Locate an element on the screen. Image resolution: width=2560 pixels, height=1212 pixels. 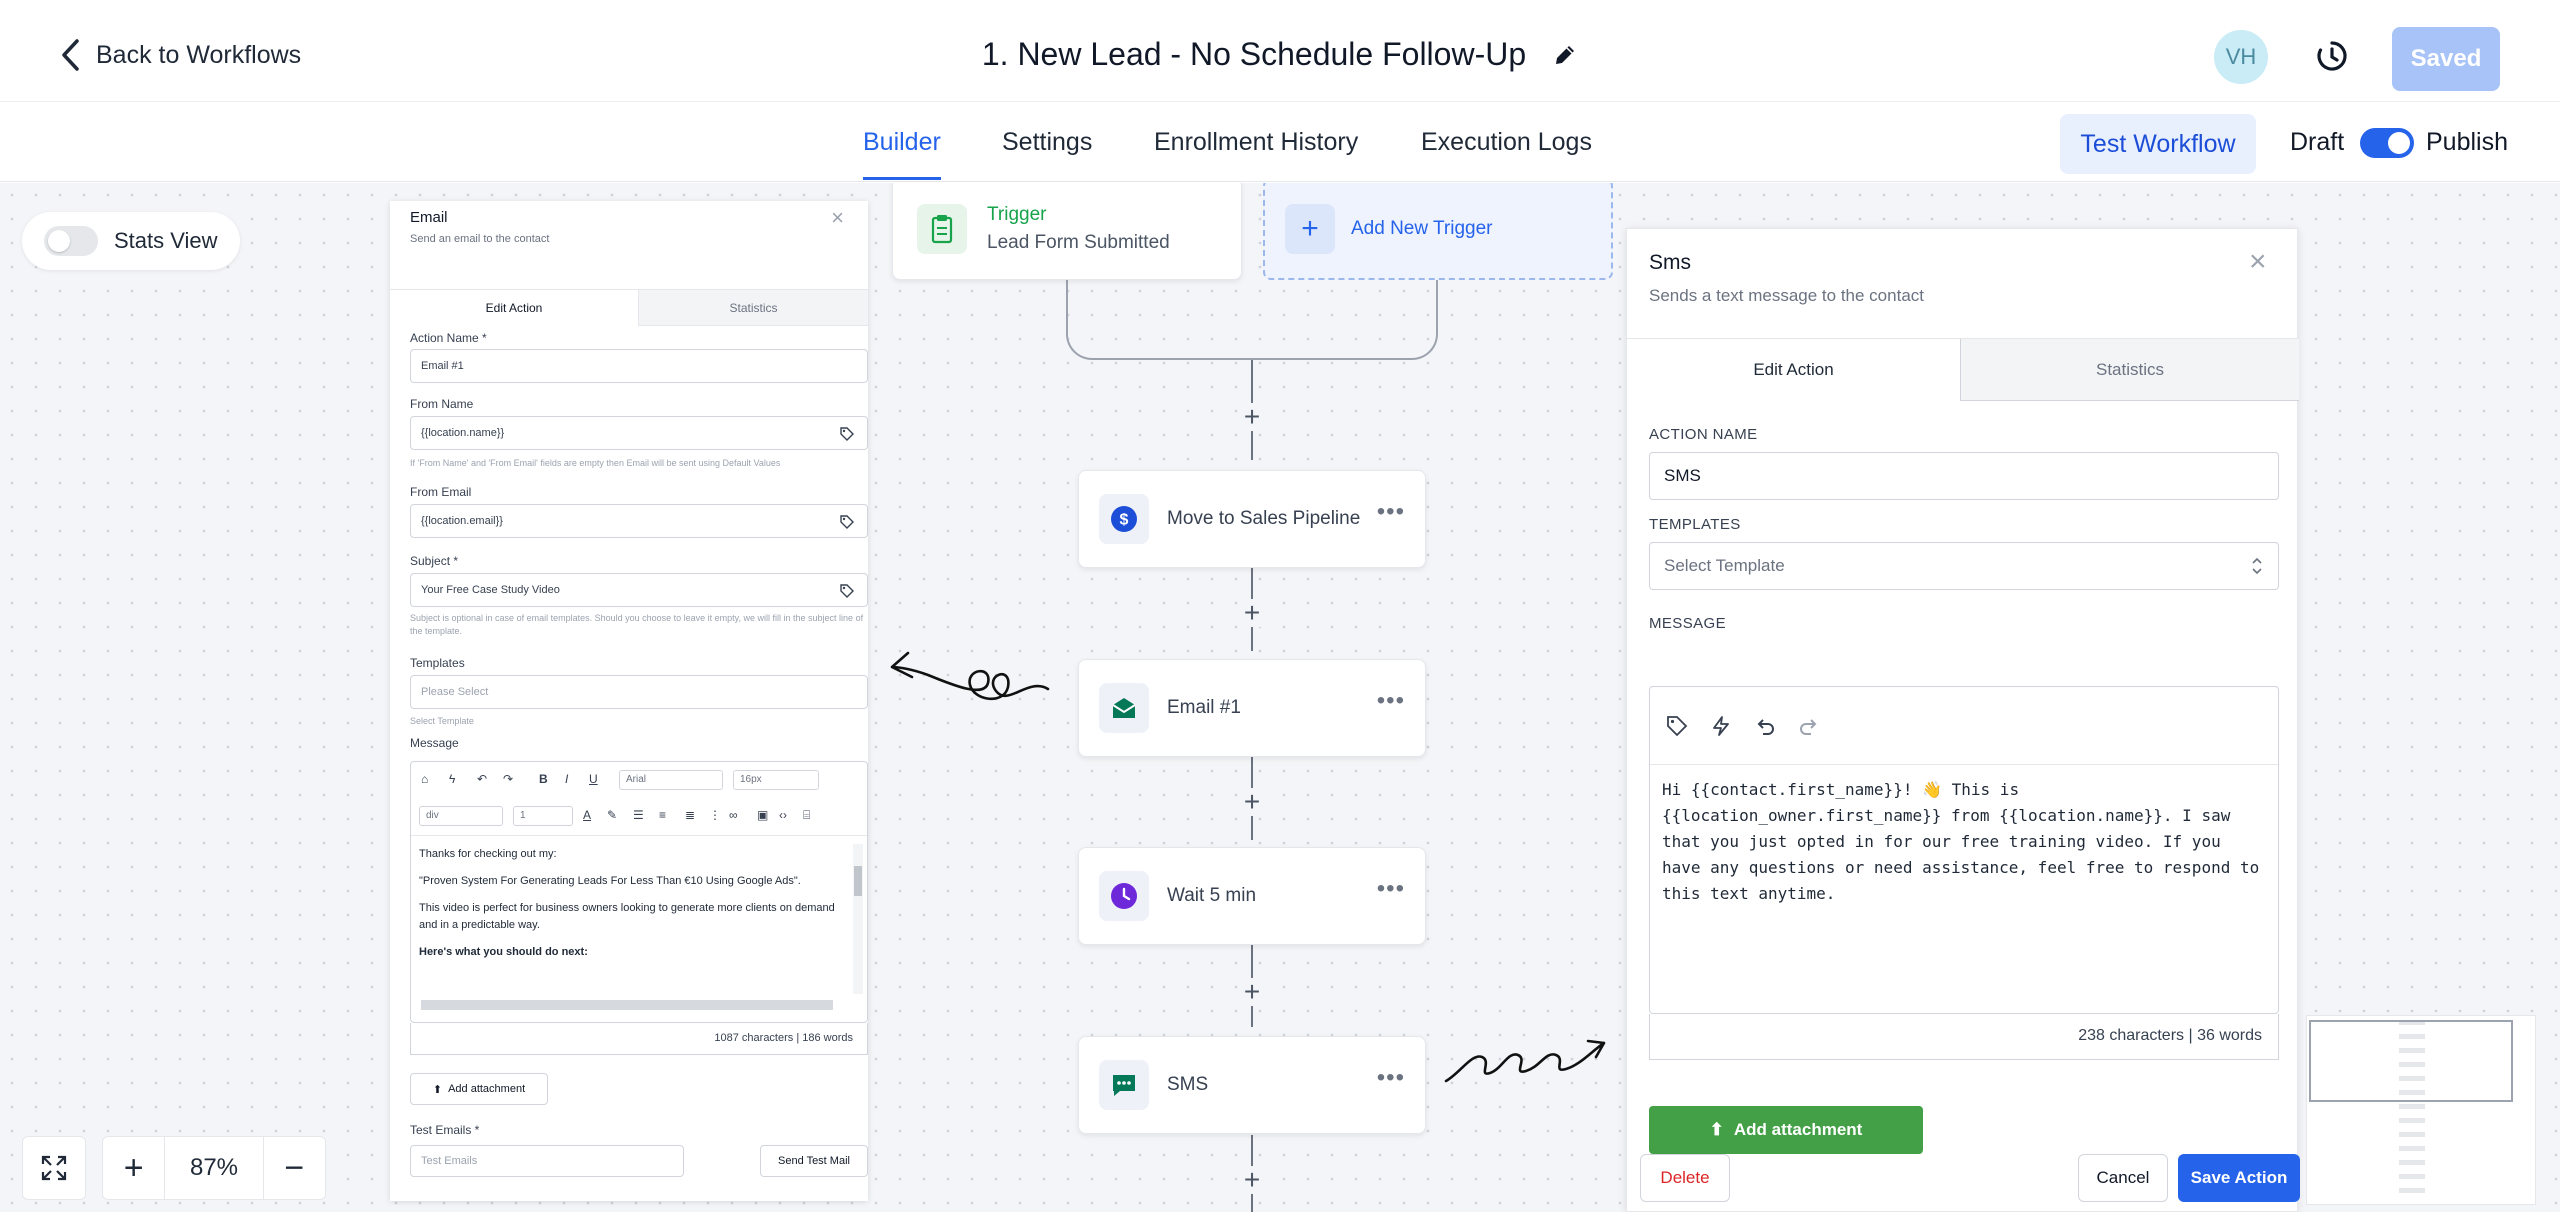
font-family-select: Arial is located at coordinates (671, 780).